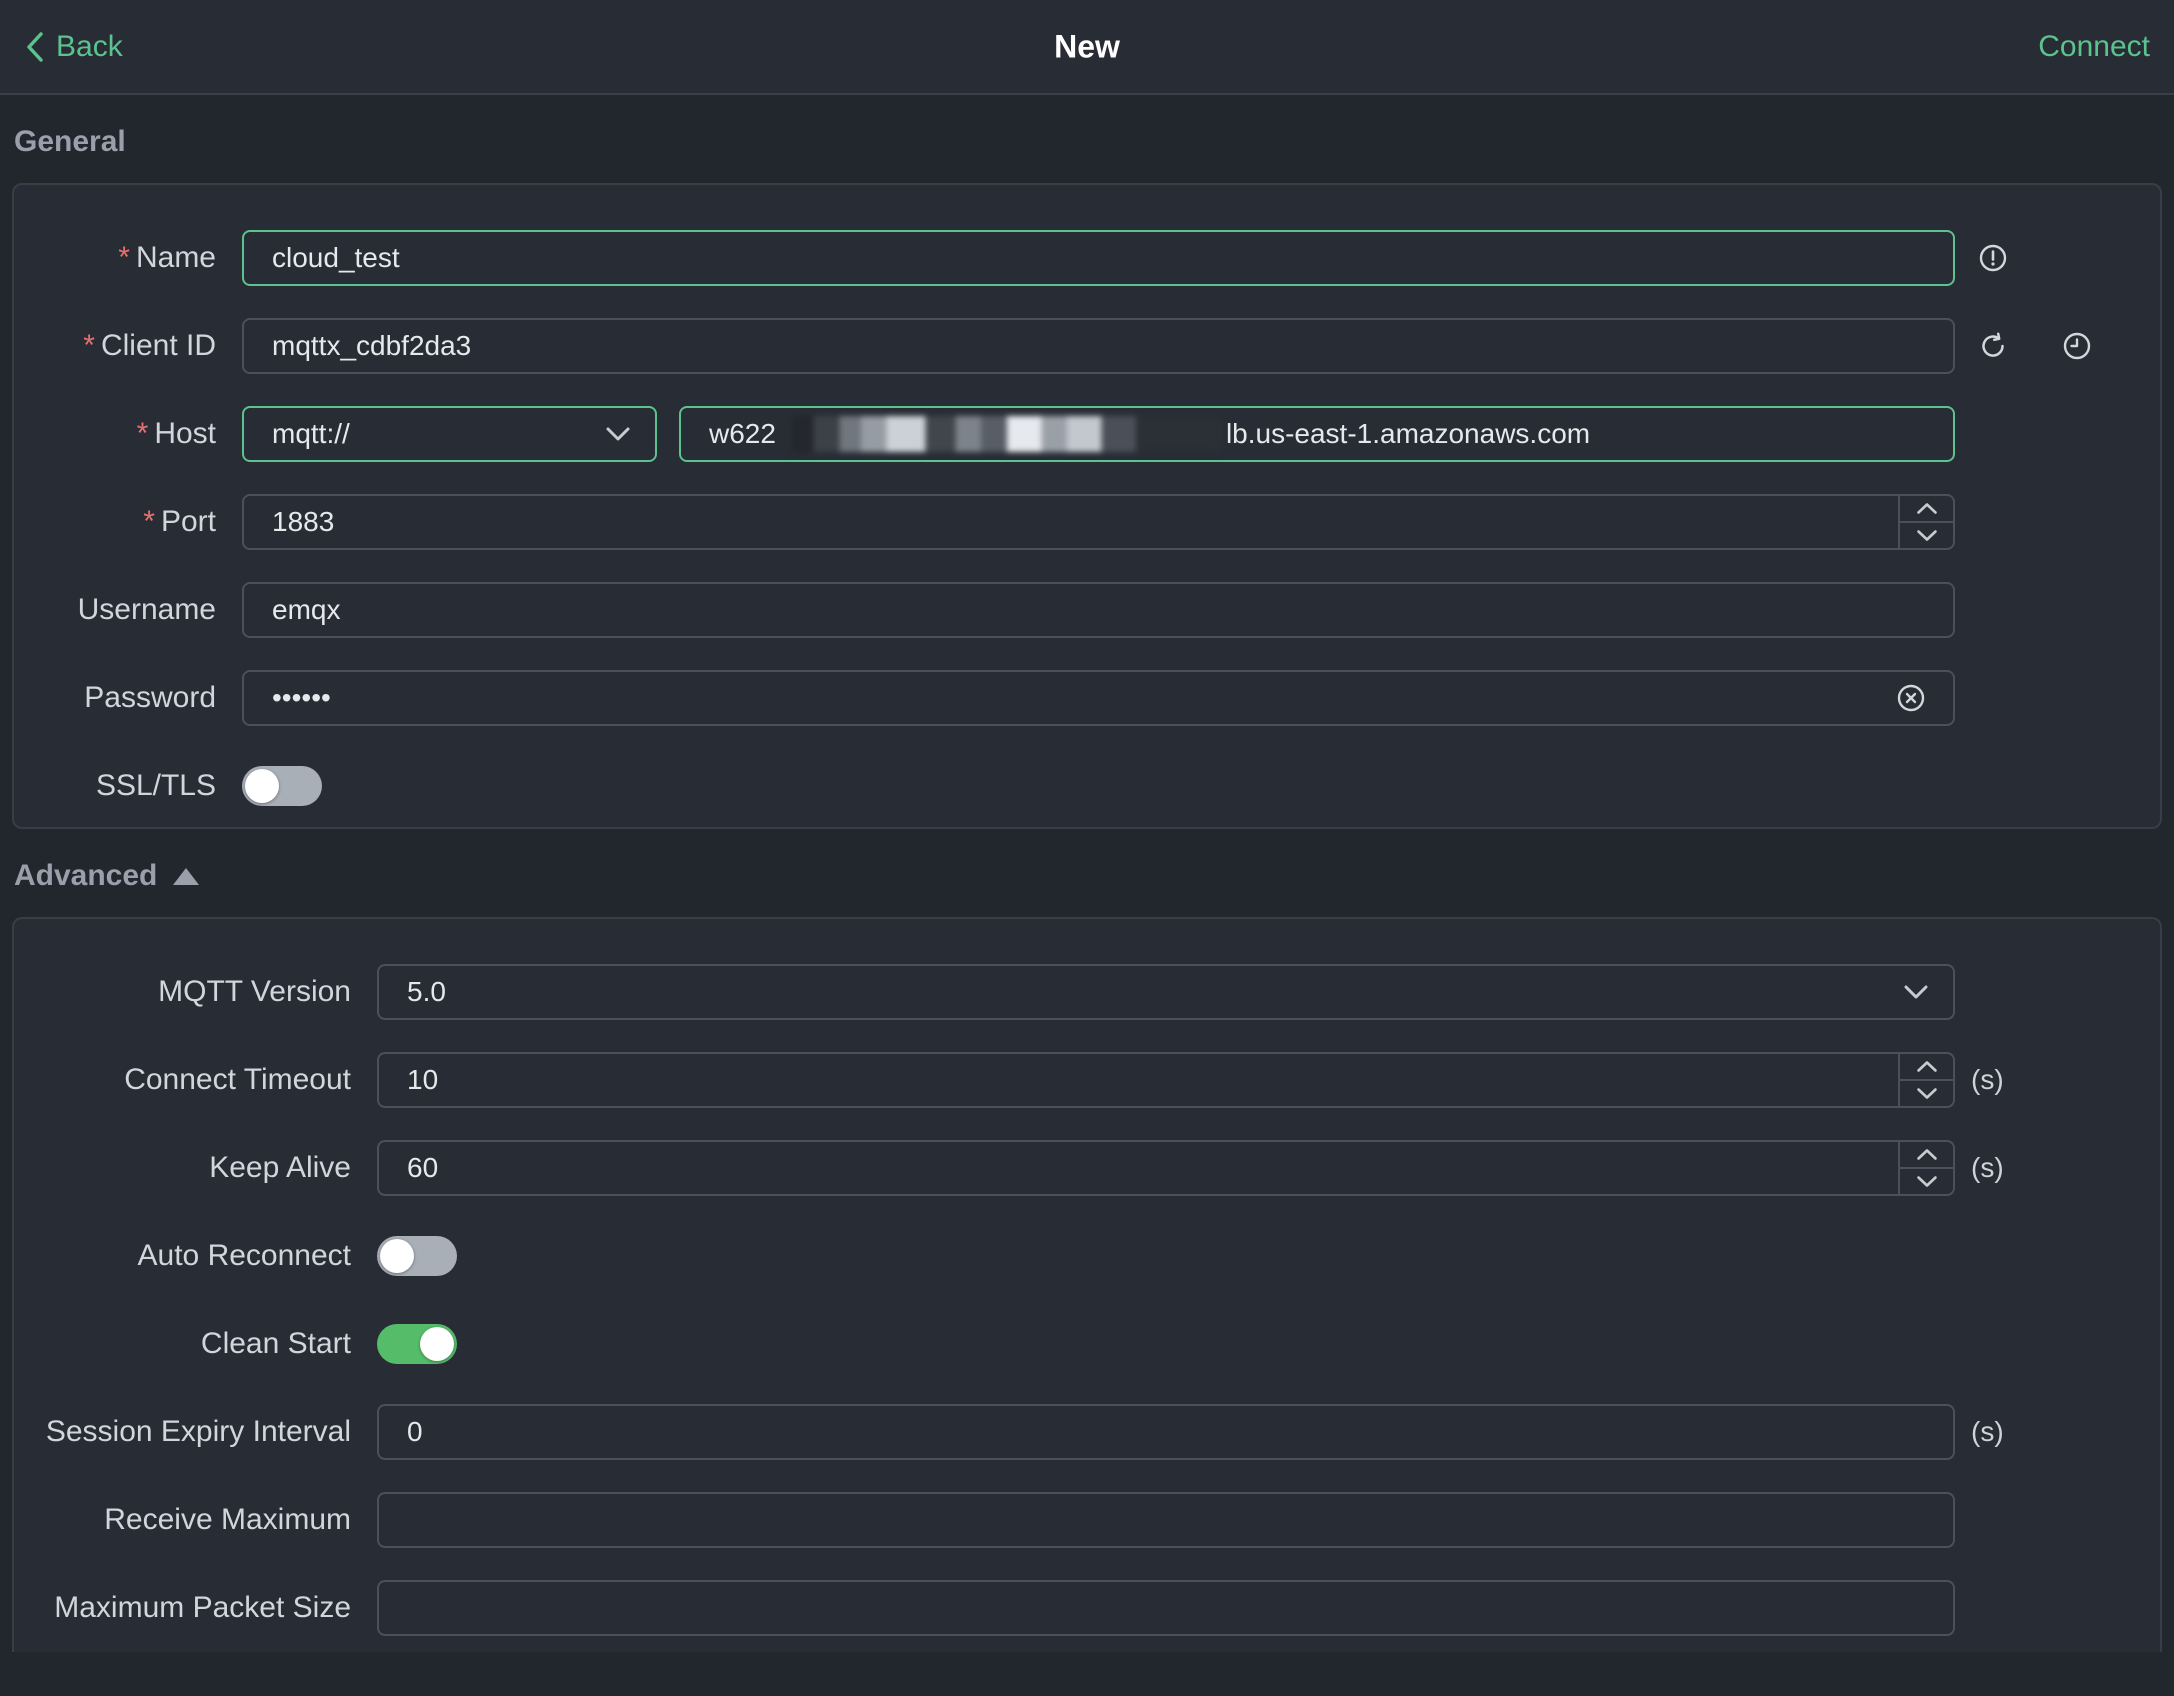 The width and height of the screenshot is (2174, 1696). What do you see at coordinates (35, 47) in the screenshot?
I see `chevron-left-icon` at bounding box center [35, 47].